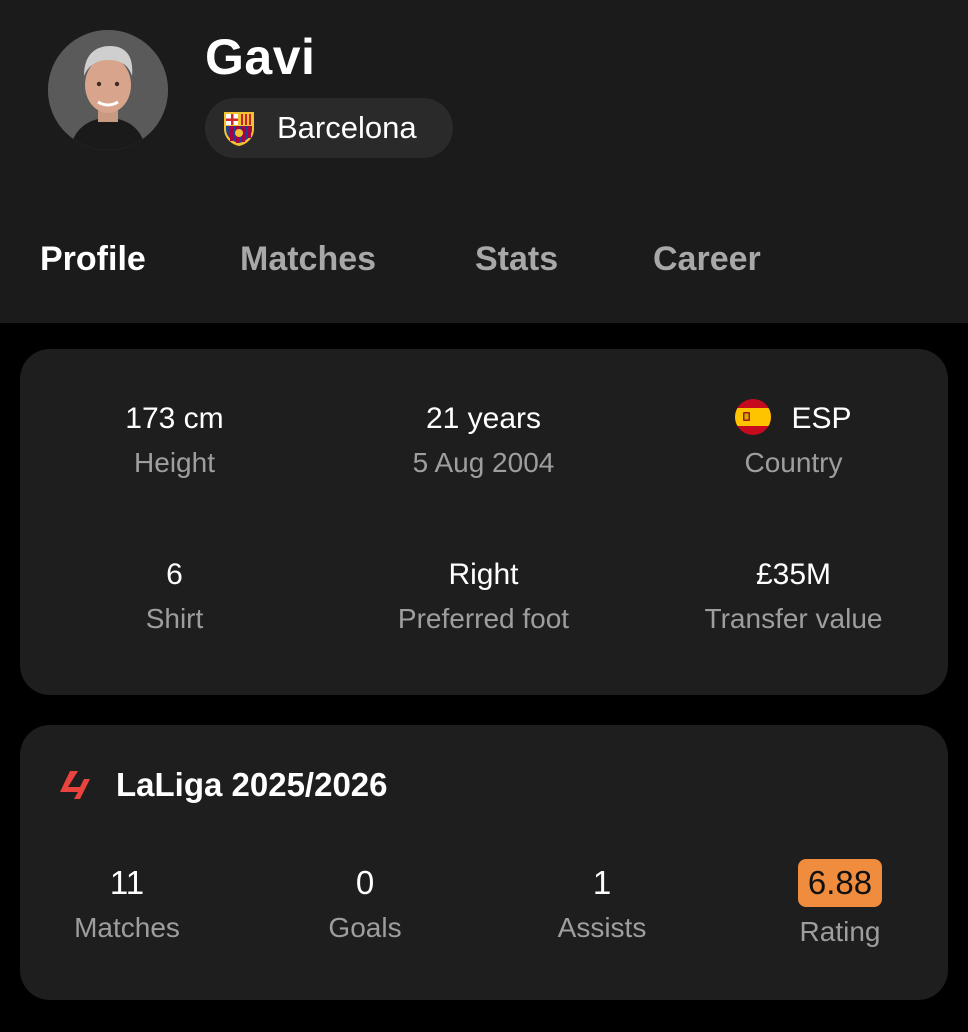 This screenshot has height=1032, width=968. I want to click on country-value-row: ESP, so click(793, 419).